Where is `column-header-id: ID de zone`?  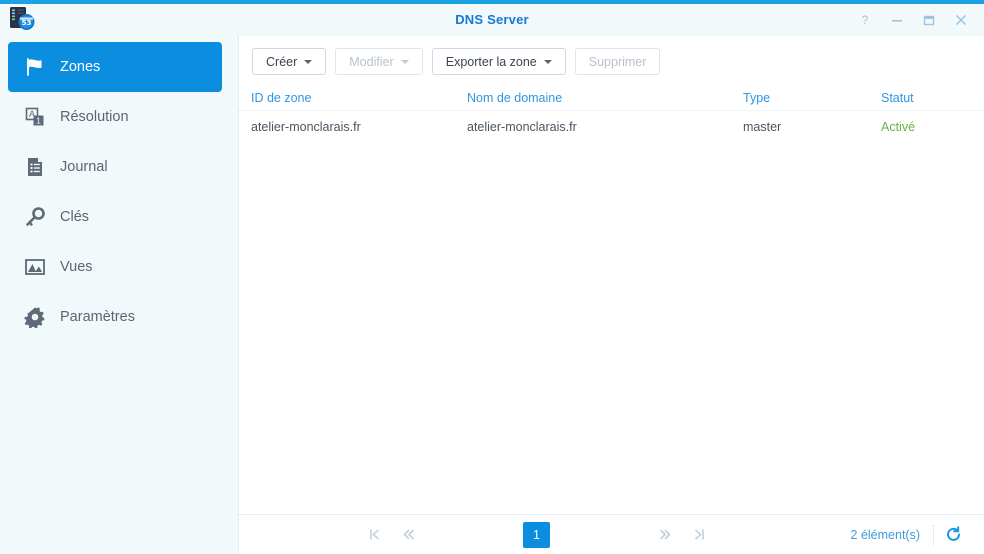 column-header-id: ID de zone is located at coordinates (359, 98).